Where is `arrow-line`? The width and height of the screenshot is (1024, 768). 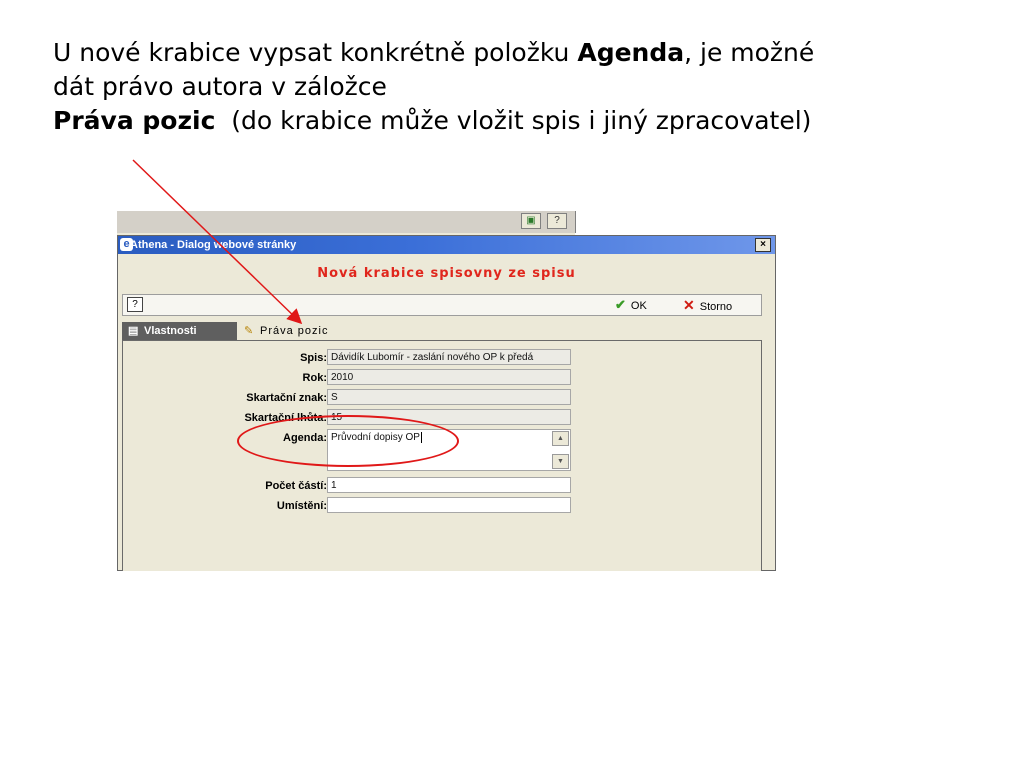
arrow-line is located at coordinates (217, 242).